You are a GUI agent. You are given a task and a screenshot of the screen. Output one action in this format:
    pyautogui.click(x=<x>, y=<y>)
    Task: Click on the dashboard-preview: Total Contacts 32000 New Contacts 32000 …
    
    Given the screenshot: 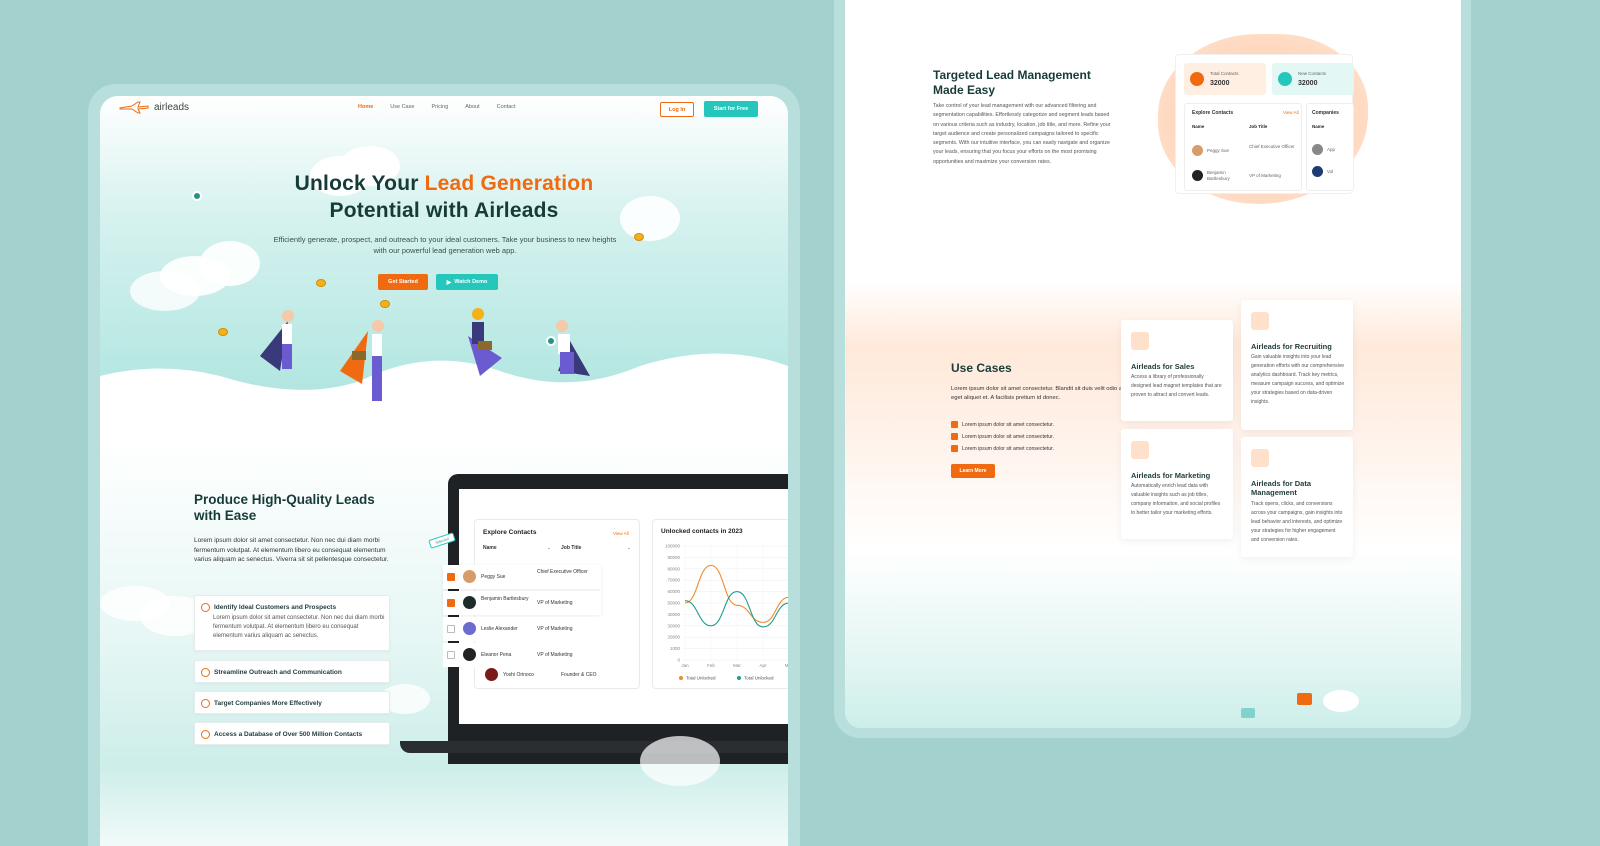 What is the action you would take?
    pyautogui.click(x=1264, y=124)
    